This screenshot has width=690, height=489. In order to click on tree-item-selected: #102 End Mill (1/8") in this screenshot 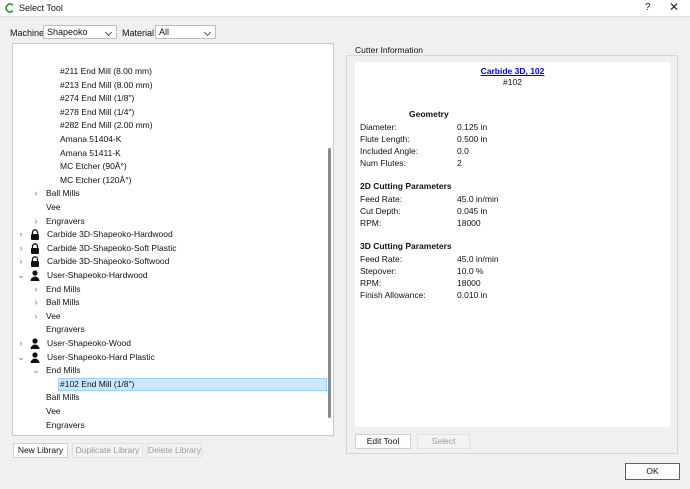, I will do `click(192, 384)`.